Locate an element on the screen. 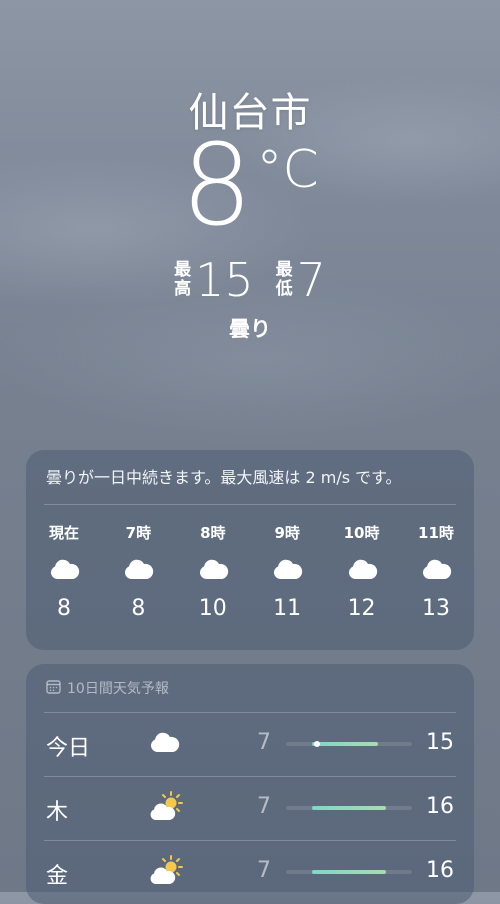 The height and width of the screenshot is (904, 500). forecast-day: 今日 is located at coordinates (68, 748).